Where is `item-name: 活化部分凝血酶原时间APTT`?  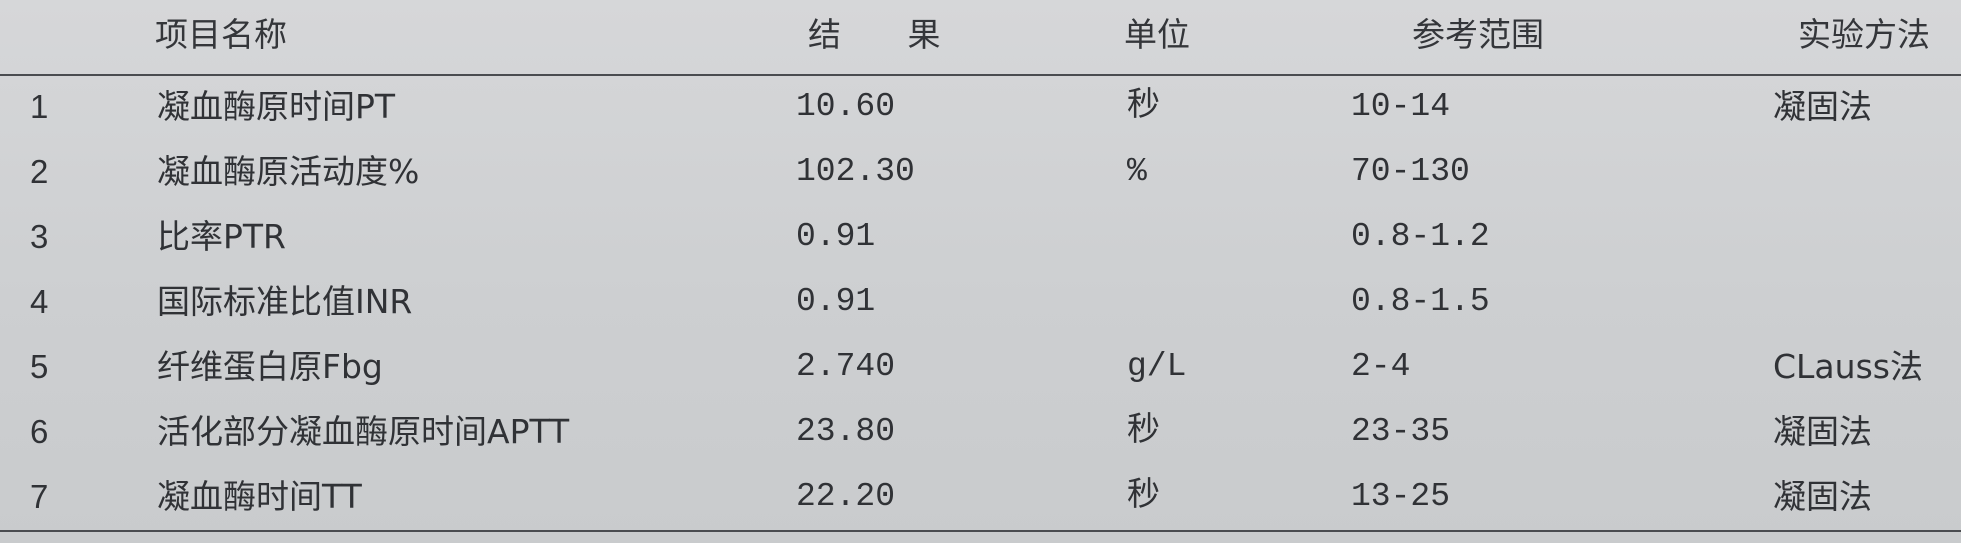
item-name: 活化部分凝血酶原时间APTT is located at coordinates (363, 431).